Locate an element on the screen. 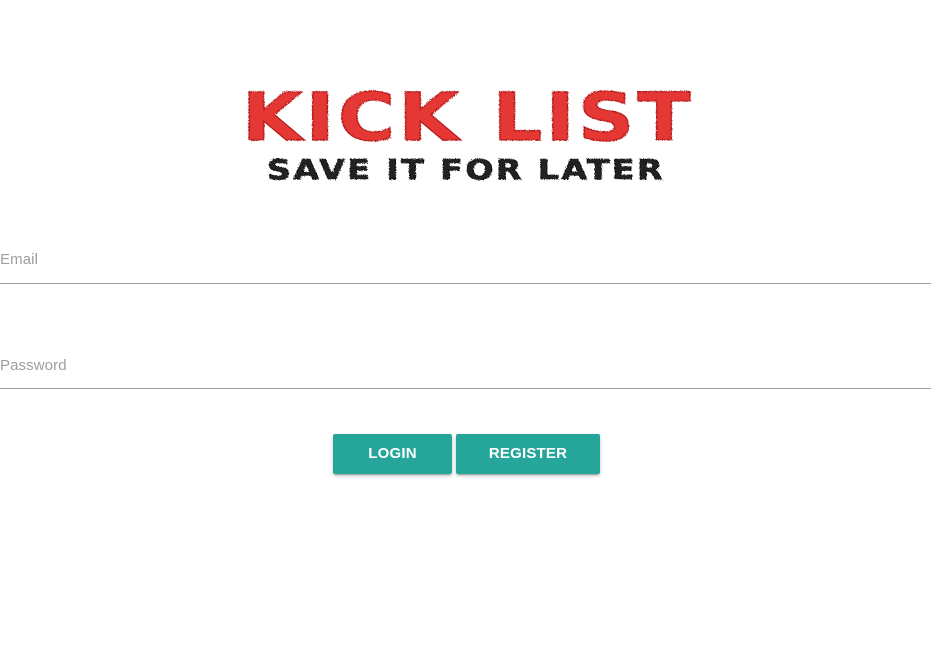  email-label: Email is located at coordinates (19, 259).